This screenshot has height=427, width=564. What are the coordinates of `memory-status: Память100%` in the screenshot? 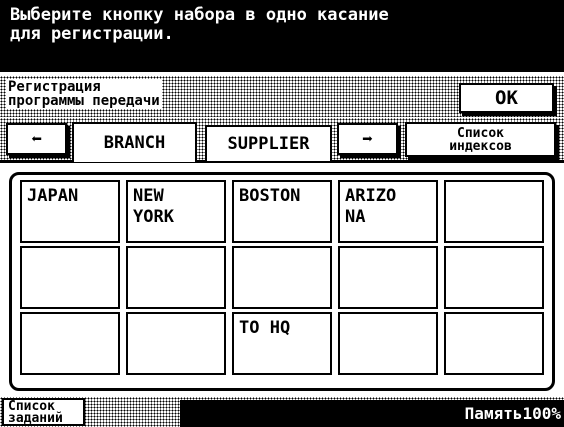 It's located at (512, 413).